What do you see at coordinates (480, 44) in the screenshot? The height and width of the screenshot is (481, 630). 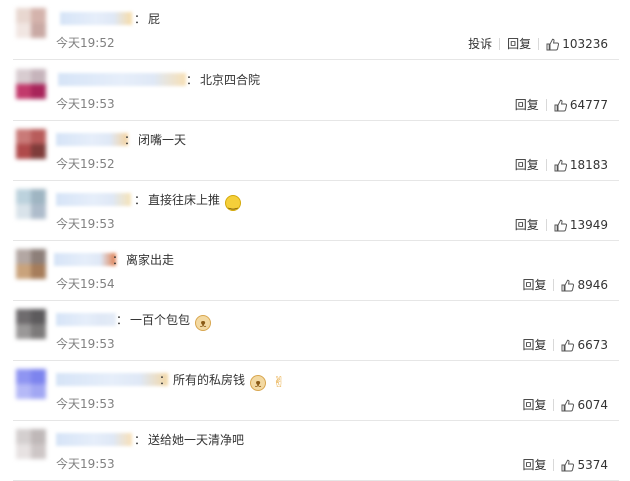 I see `report-button: 投诉` at bounding box center [480, 44].